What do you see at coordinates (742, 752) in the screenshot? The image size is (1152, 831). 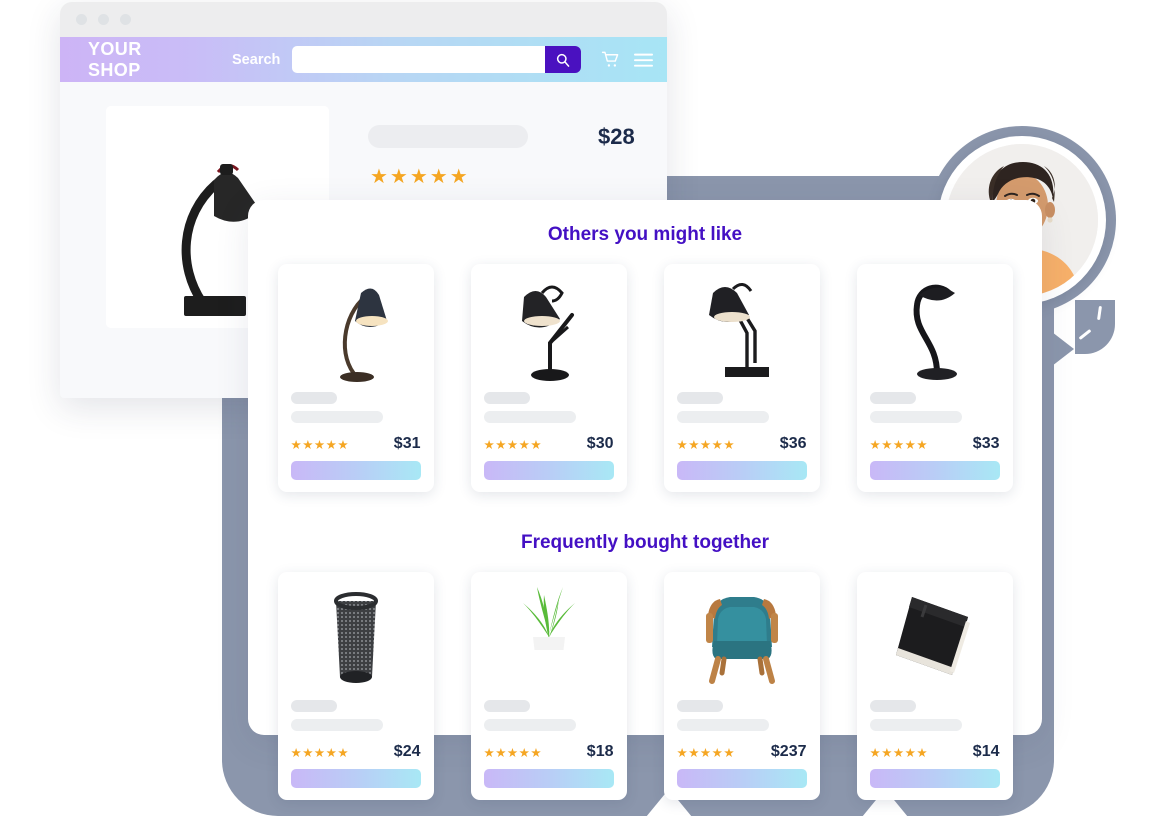 I see `card-meta-row: ★★★★★ $237` at bounding box center [742, 752].